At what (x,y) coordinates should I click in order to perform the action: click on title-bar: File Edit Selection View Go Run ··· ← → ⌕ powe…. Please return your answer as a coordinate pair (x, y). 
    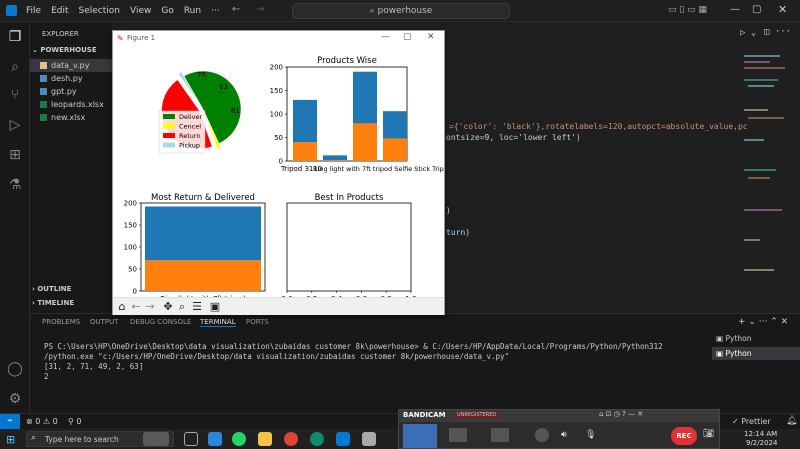
    Looking at the image, I should click on (400, 11).